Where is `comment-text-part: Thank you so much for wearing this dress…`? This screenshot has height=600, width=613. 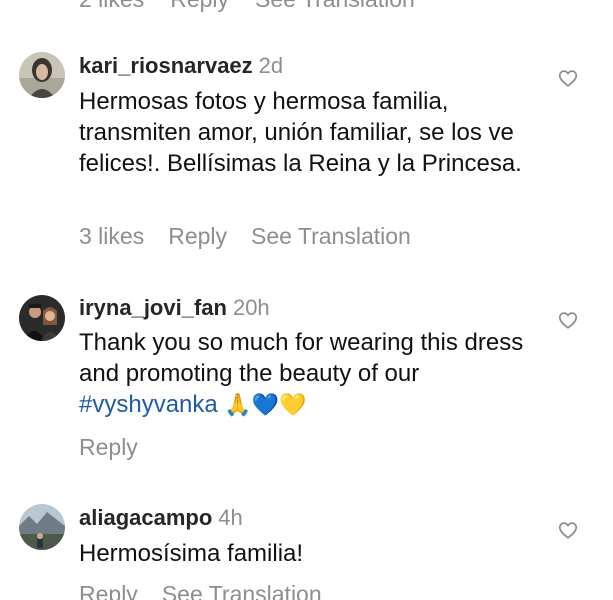 comment-text-part: Thank you so much for wearing this dress… is located at coordinates (301, 358).